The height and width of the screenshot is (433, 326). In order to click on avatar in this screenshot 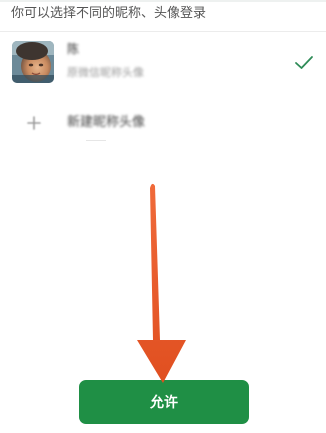, I will do `click(33, 62)`.